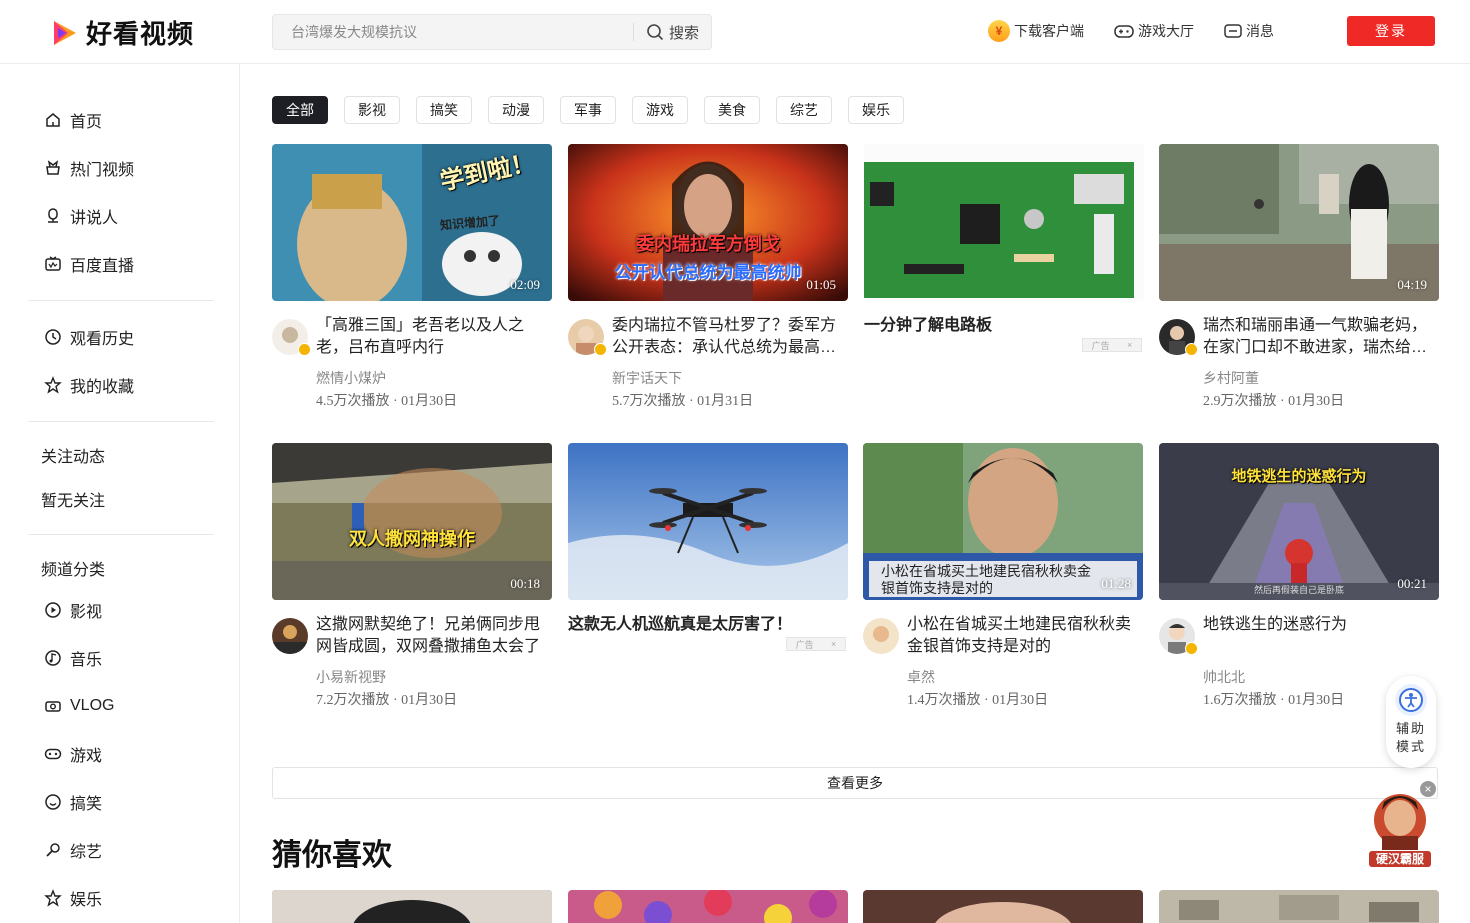  Describe the element at coordinates (1036, 31) in the screenshot. I see `download-client-link: ¥ 下载客户端` at that location.